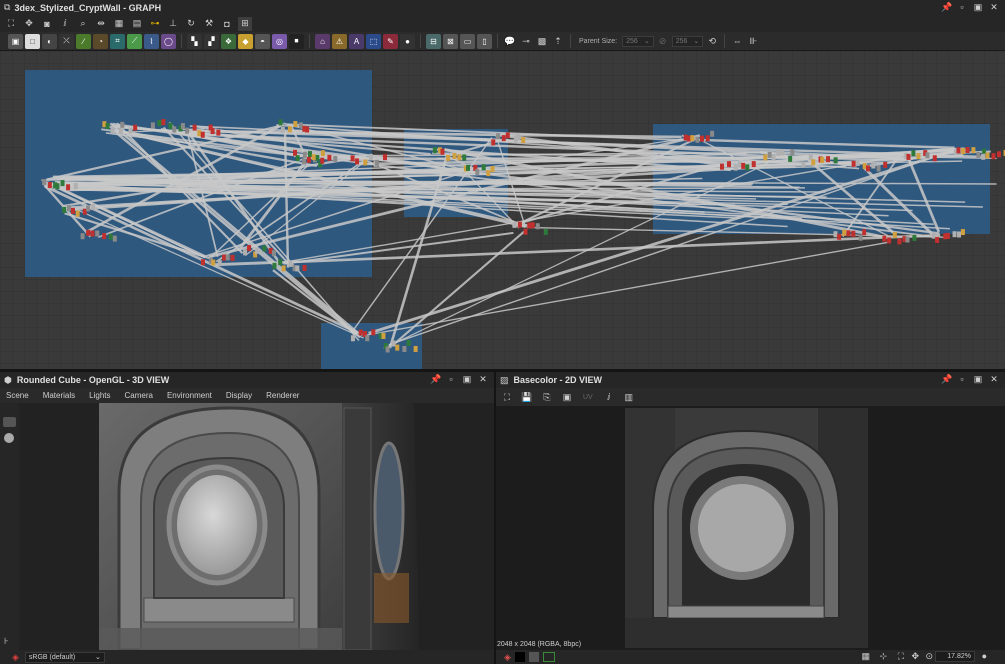  What do you see at coordinates (547, 397) in the screenshot?
I see `copy-icon: ⎘` at bounding box center [547, 397].